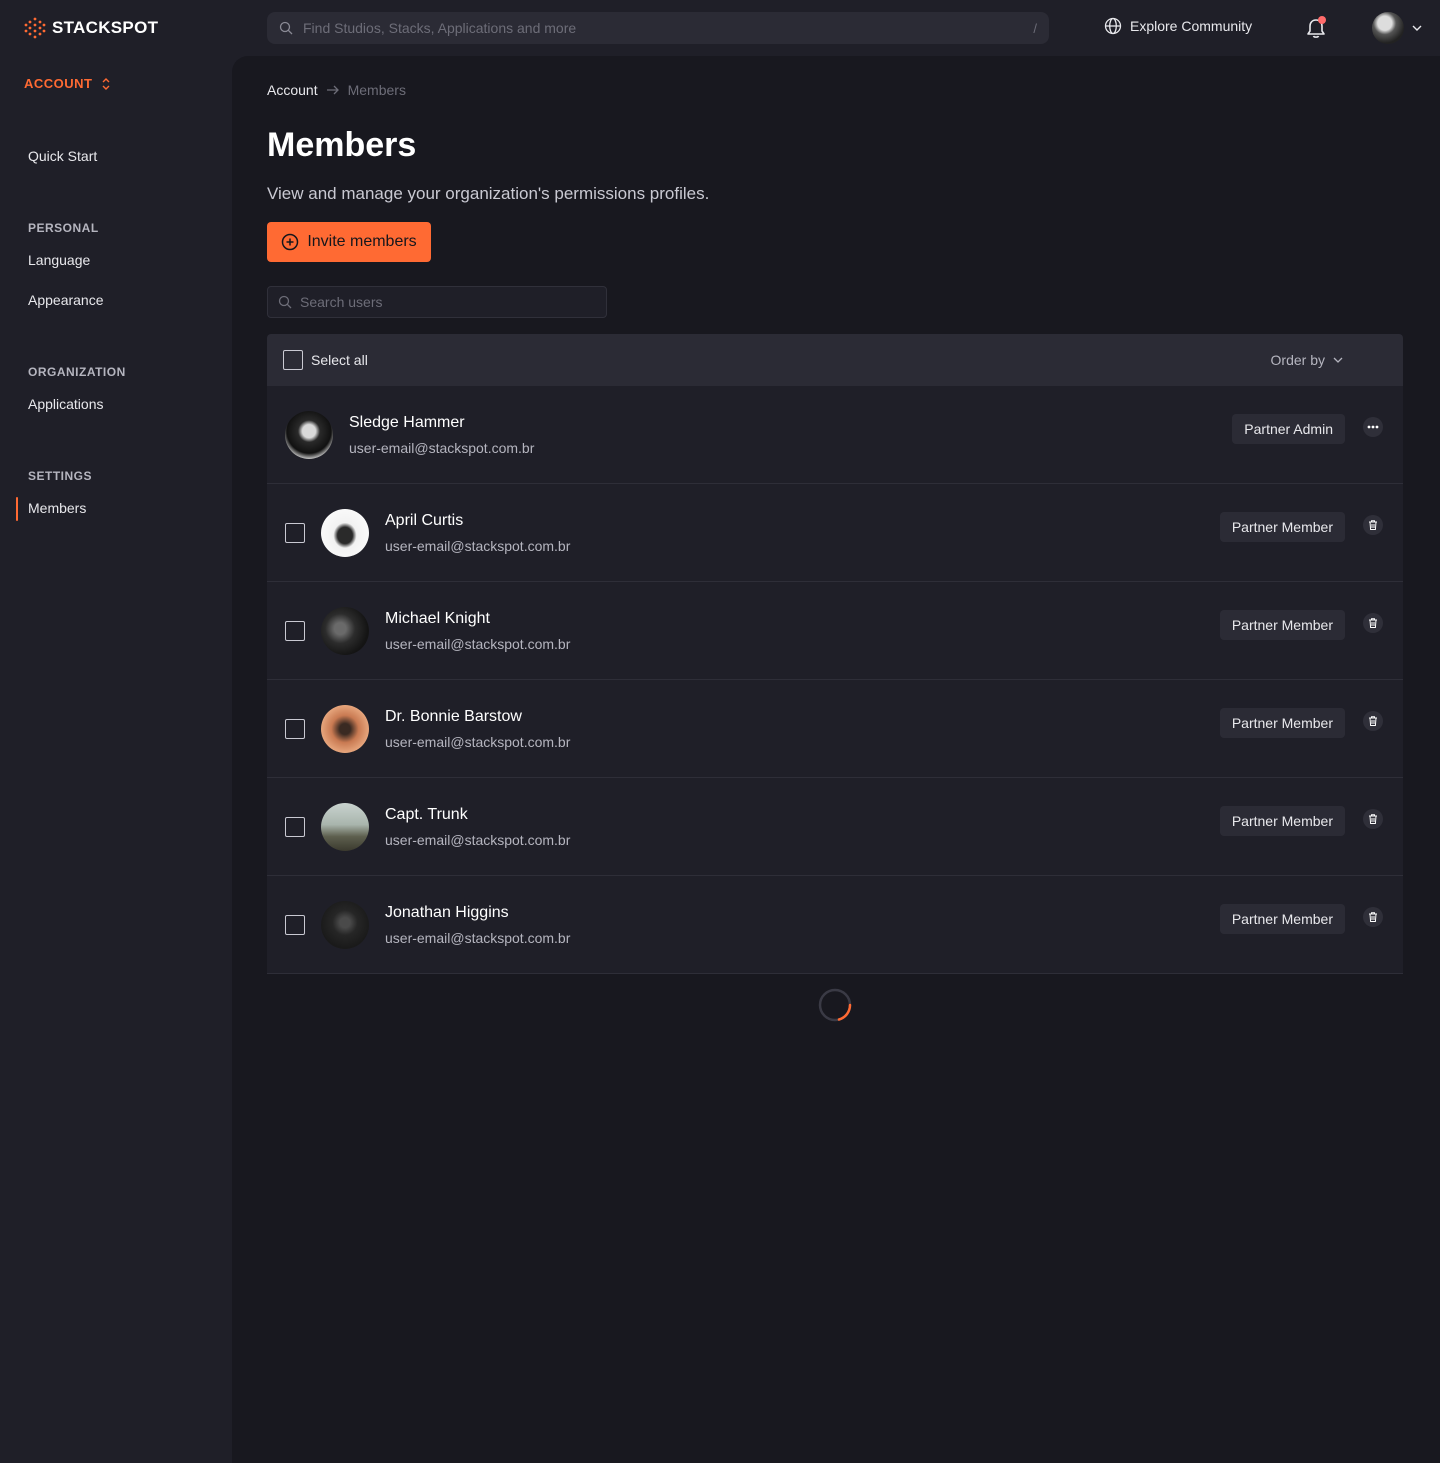 The width and height of the screenshot is (1440, 1463). Describe the element at coordinates (447, 912) in the screenshot. I see `member-name: Jonathan Higgins` at that location.